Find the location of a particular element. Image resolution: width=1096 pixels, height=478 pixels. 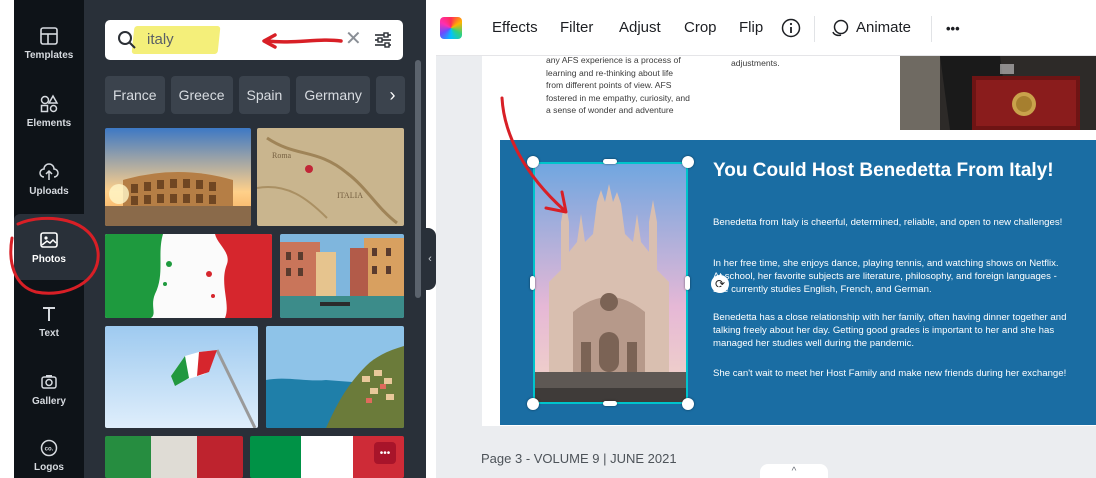

resize-handle-ne is located at coordinates (688, 162).